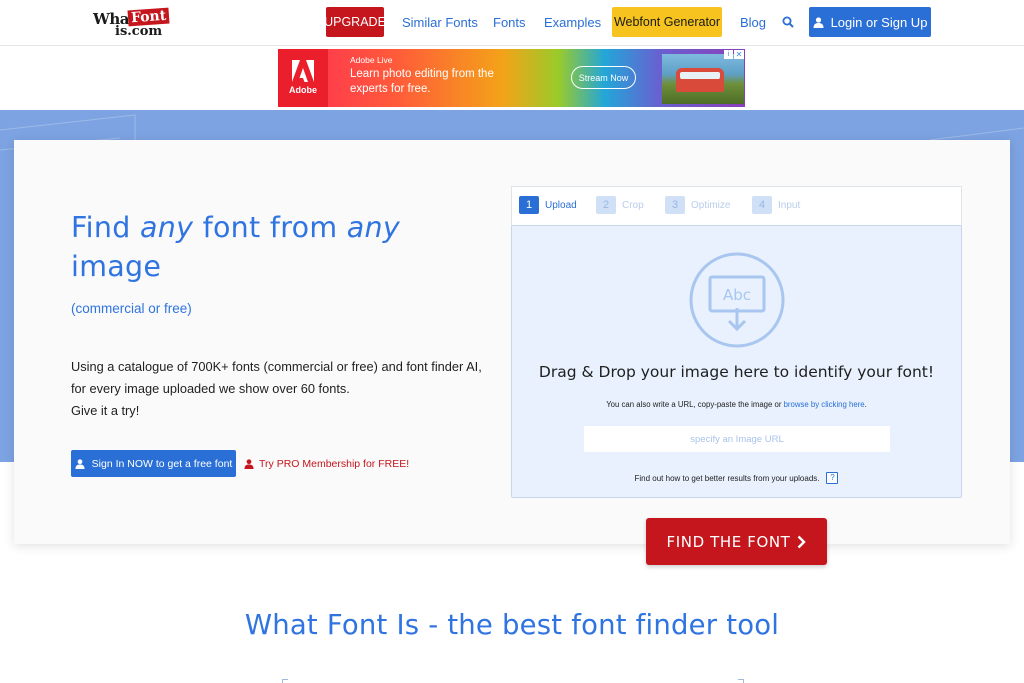 The image size is (1024, 683). What do you see at coordinates (603, 77) in the screenshot?
I see `ad-stream-now-button: Stream Now` at bounding box center [603, 77].